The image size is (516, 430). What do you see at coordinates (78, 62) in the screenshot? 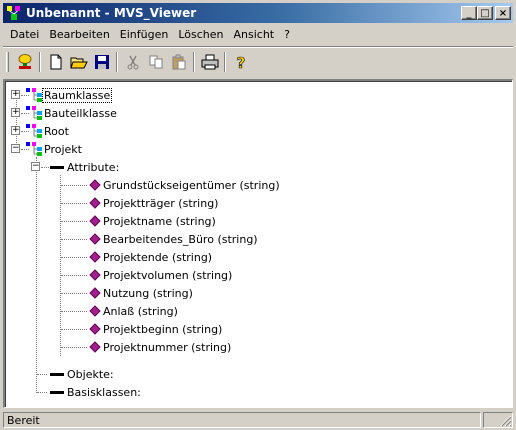
I see `open-button` at bounding box center [78, 62].